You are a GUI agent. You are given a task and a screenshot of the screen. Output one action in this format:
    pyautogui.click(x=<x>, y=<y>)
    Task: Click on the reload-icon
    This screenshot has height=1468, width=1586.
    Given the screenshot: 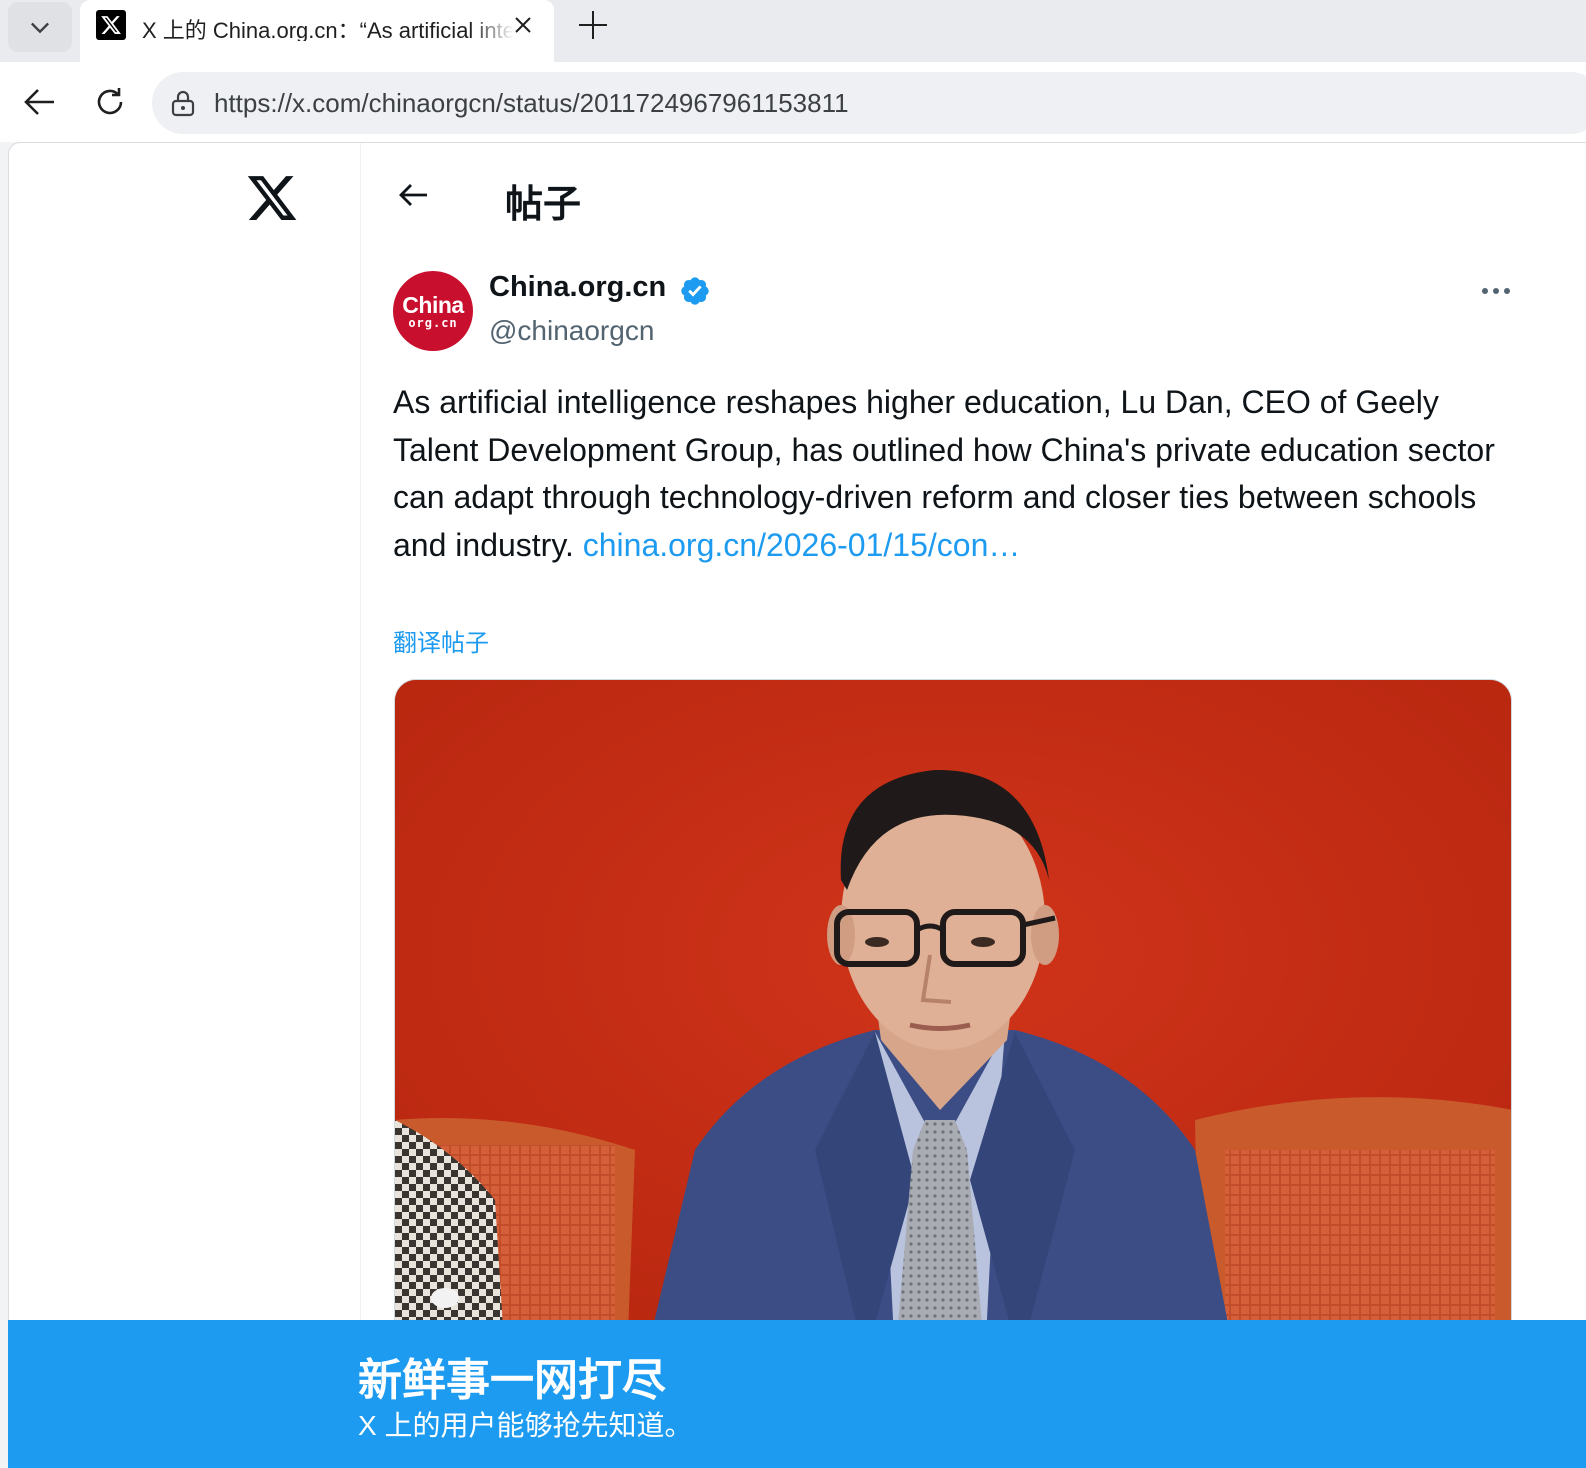 What is the action you would take?
    pyautogui.click(x=110, y=101)
    